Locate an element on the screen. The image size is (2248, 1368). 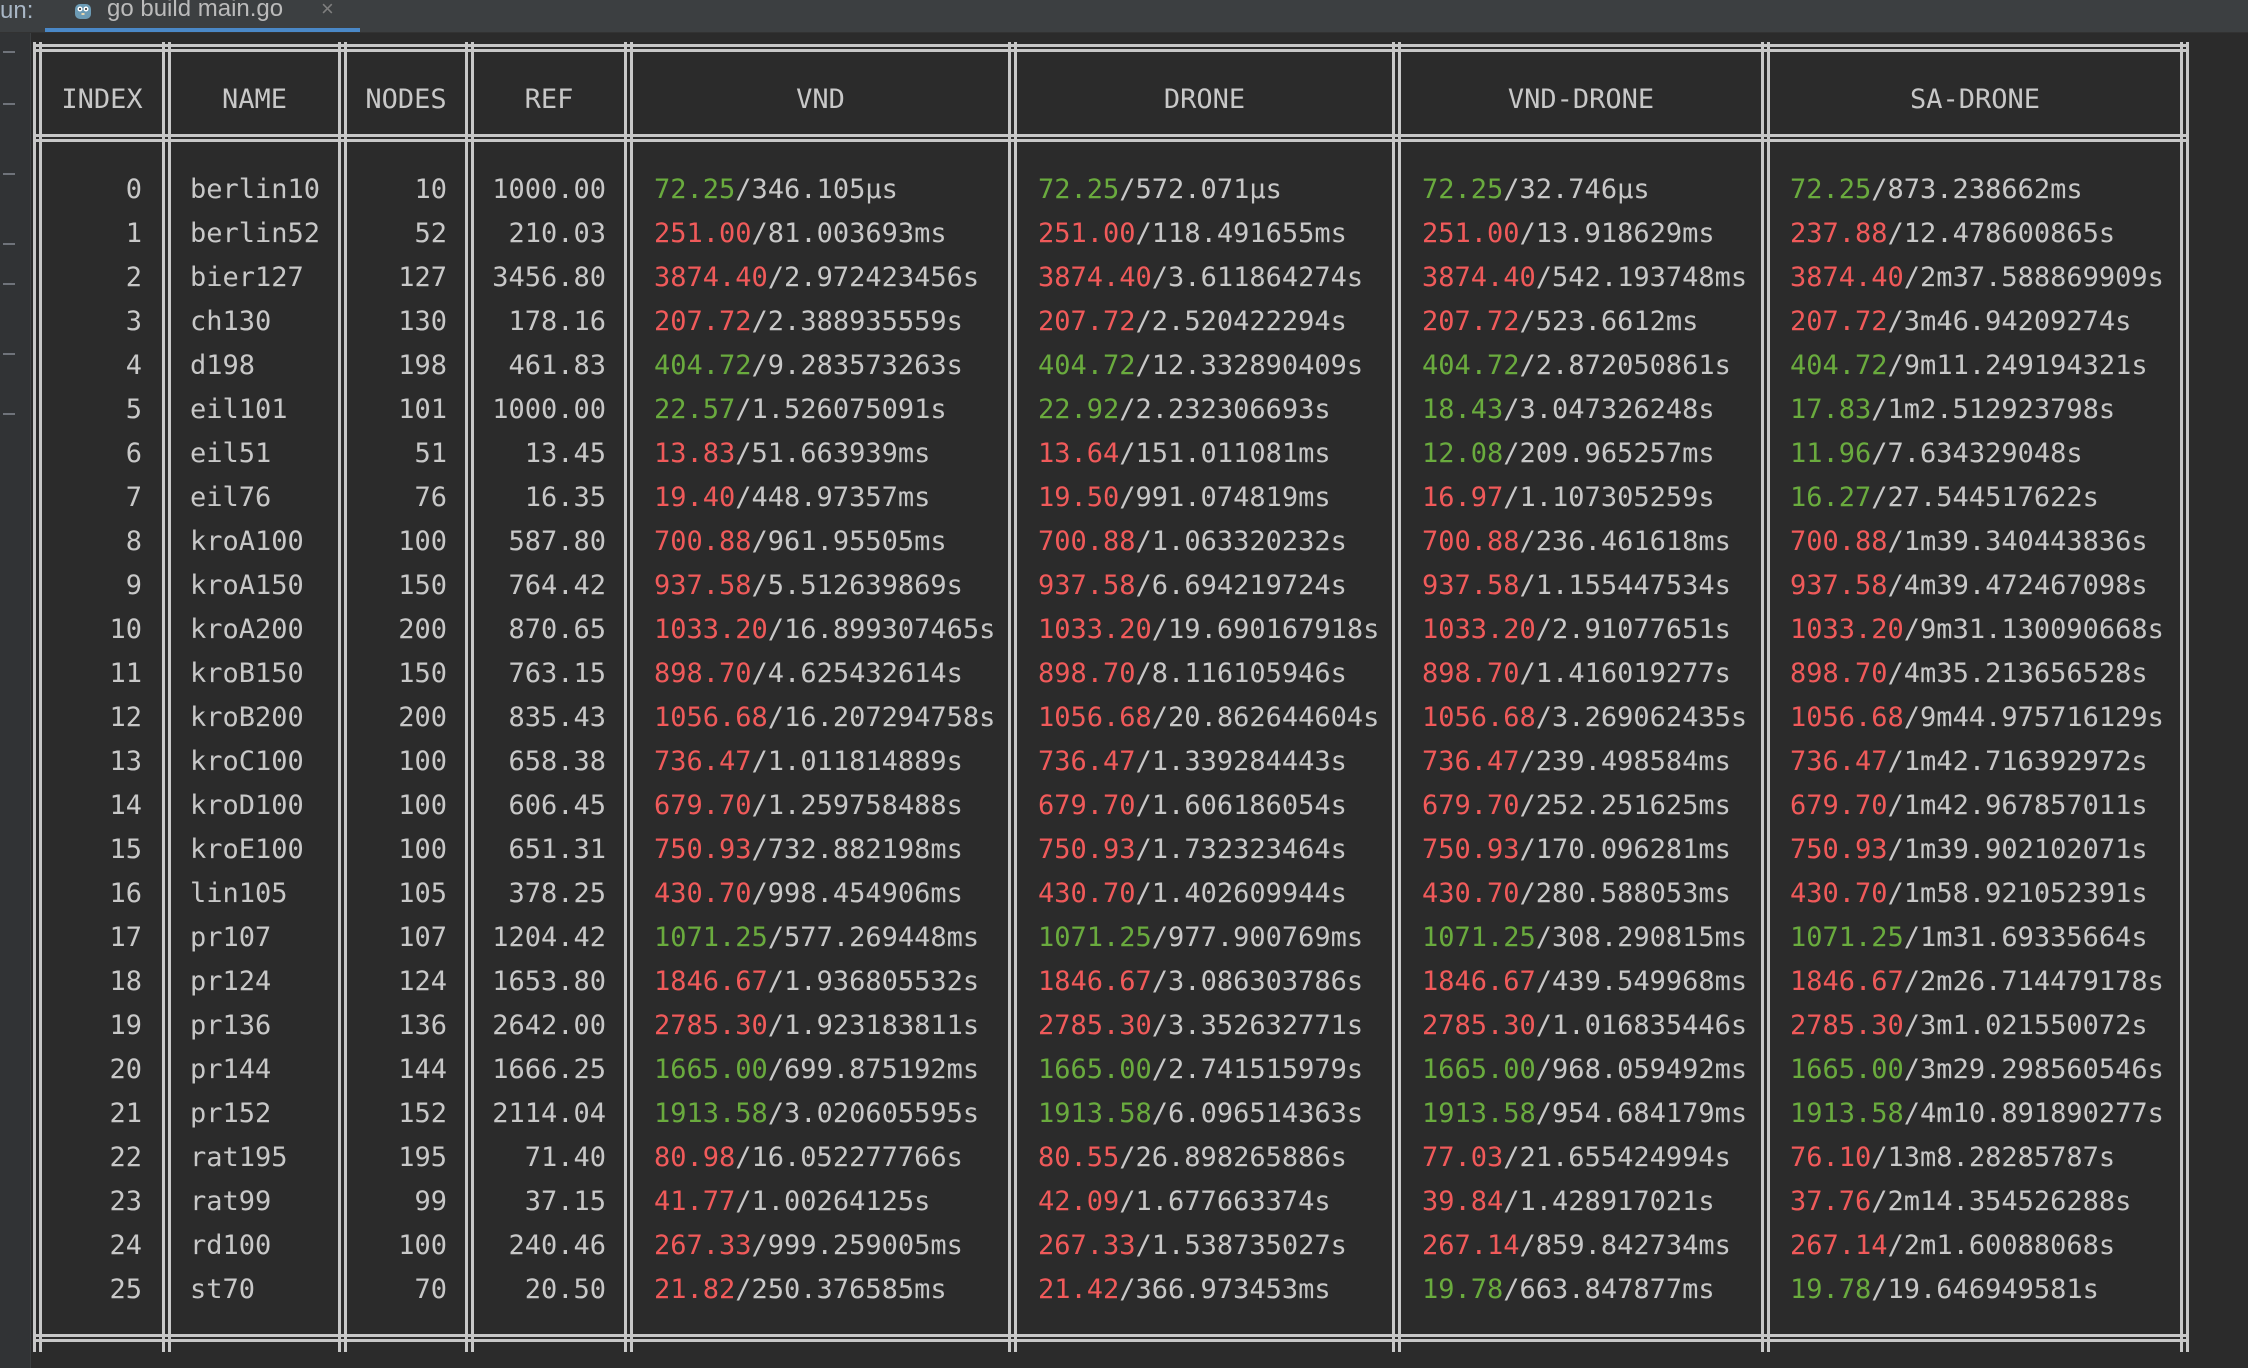
cost-value: 80.98 is located at coordinates (695, 1157).